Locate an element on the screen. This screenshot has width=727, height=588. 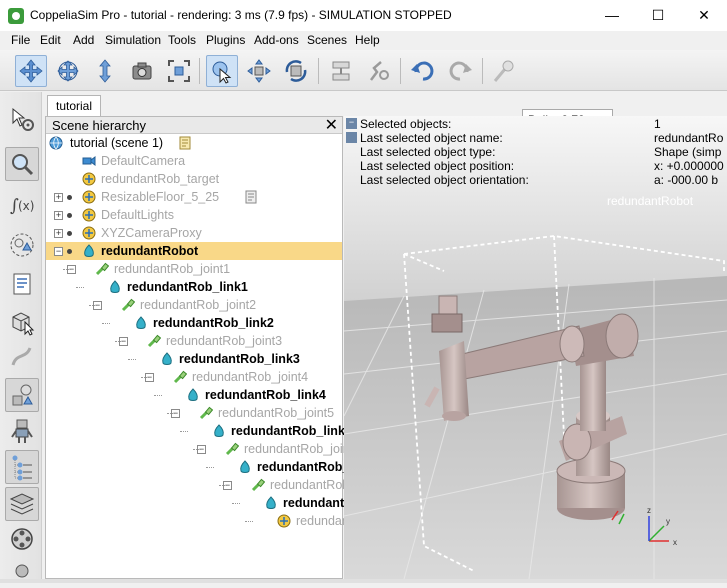
menu-plugins: Plugins is located at coordinates (225, 40).